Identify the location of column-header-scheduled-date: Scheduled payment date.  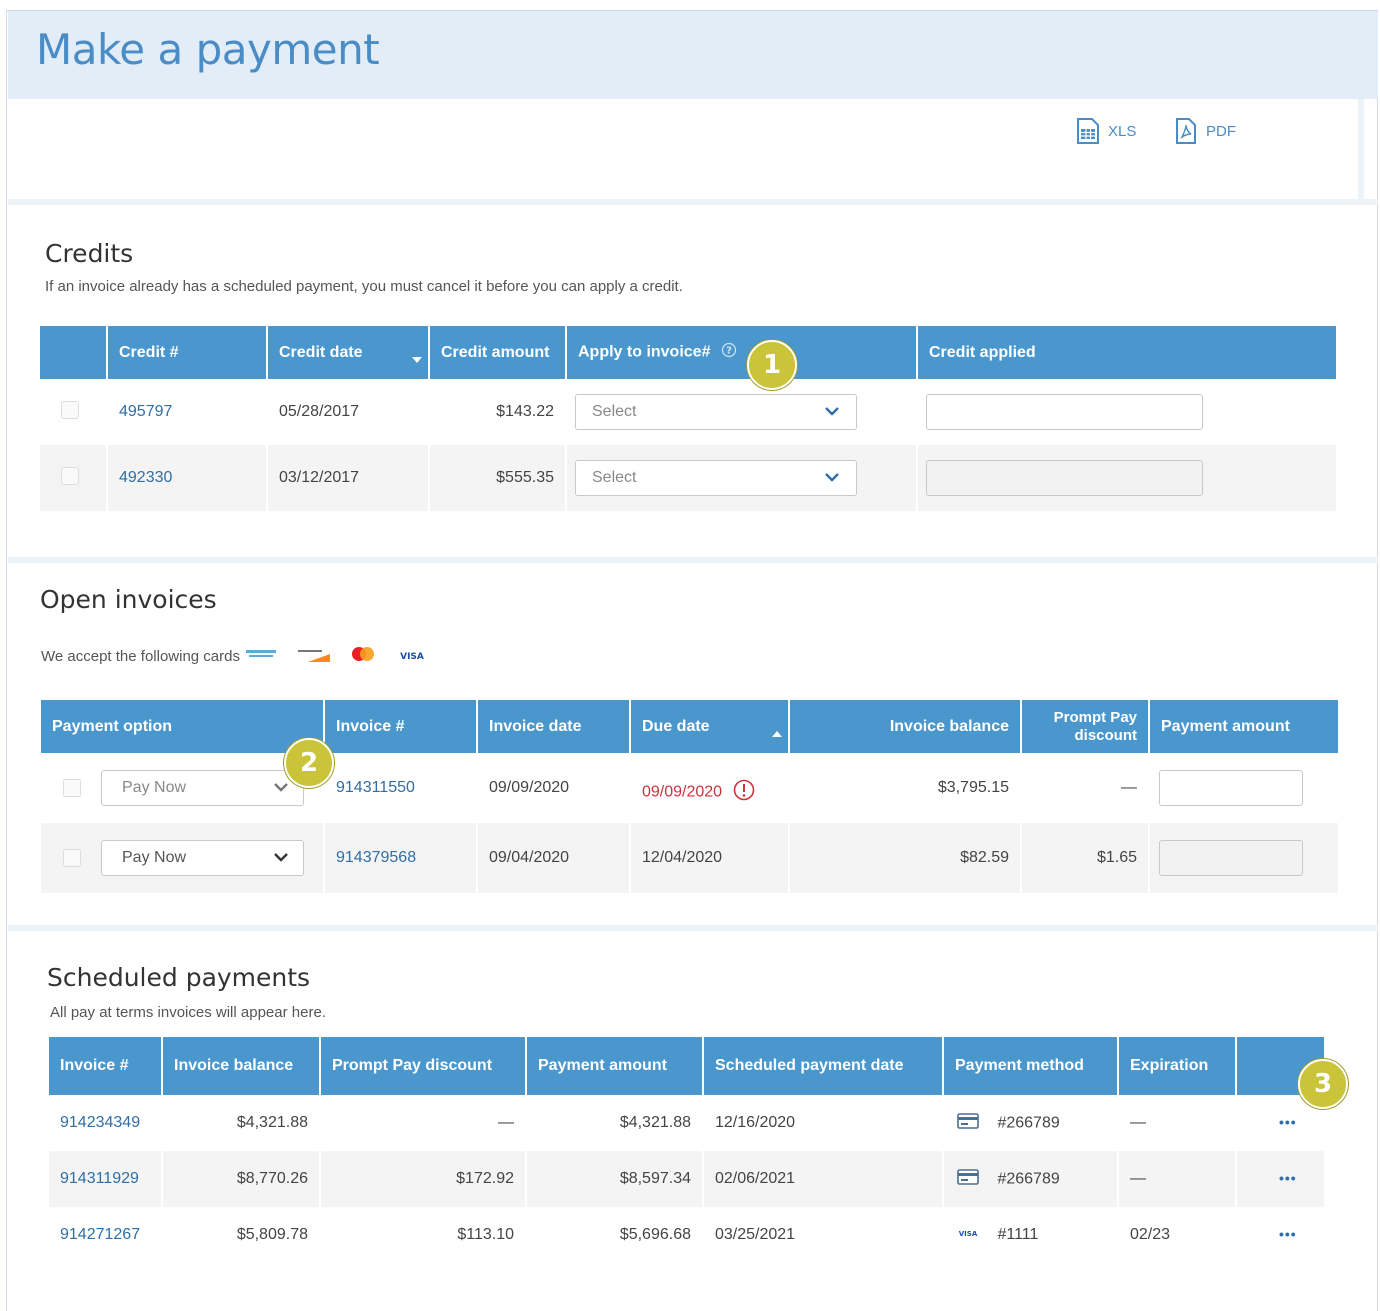
(823, 1066).